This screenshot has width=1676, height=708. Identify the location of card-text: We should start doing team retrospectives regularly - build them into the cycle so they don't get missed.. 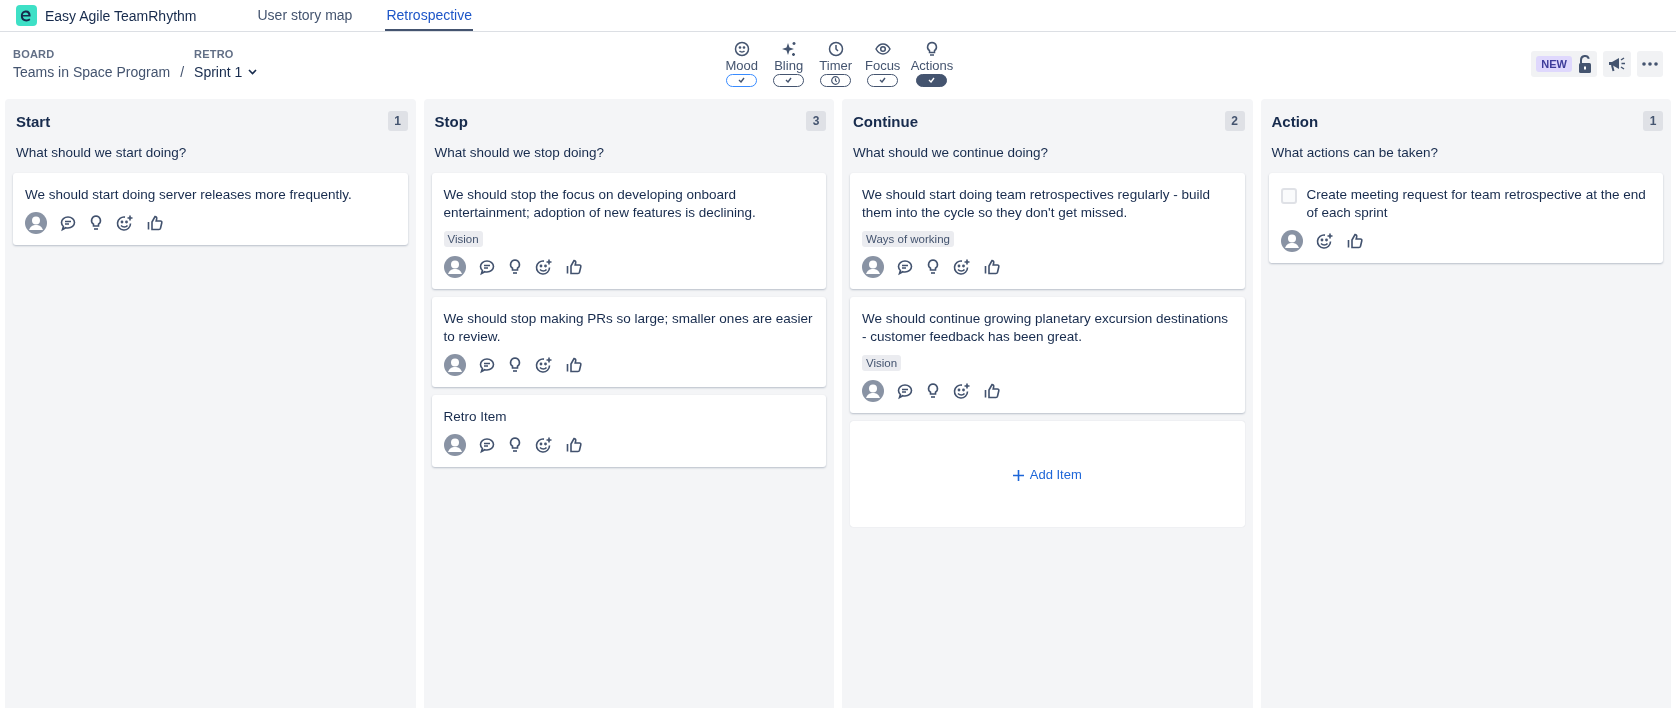
(1036, 204).